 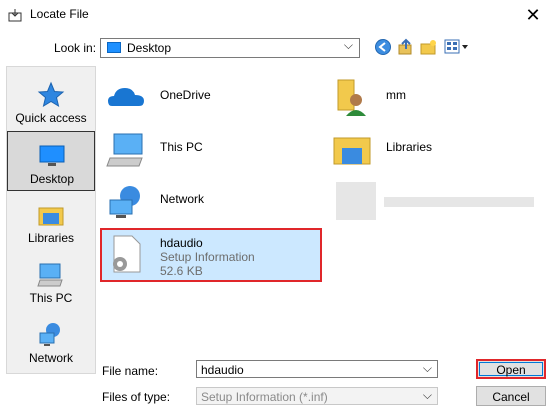 I want to click on item-name: mm, so click(x=396, y=95).